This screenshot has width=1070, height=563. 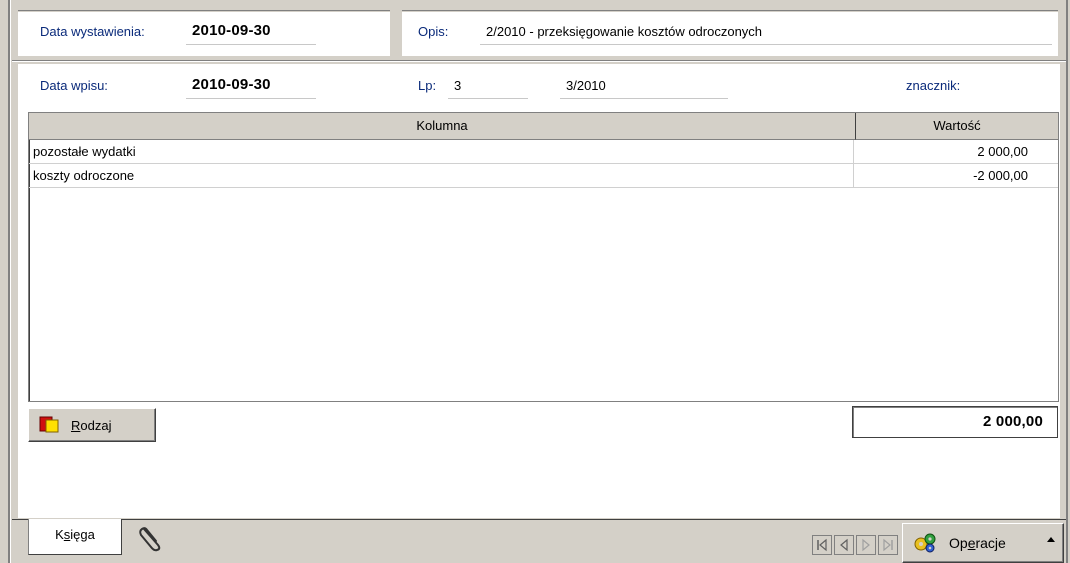 I want to click on paperclip-icon, so click(x=151, y=539).